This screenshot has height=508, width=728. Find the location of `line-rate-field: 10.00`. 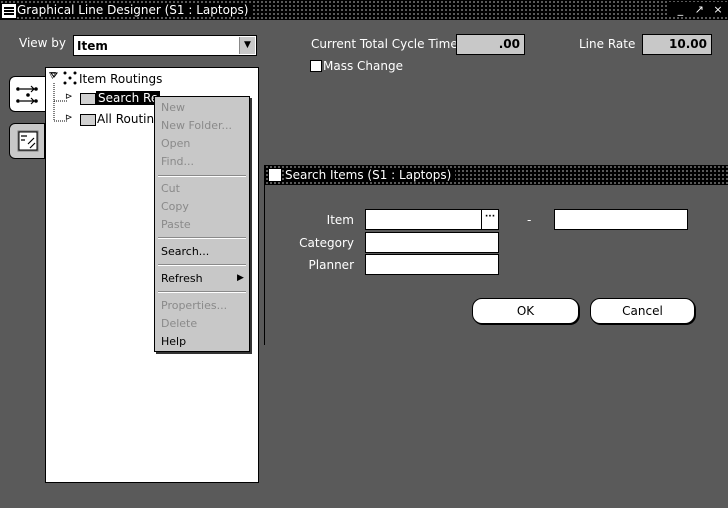

line-rate-field: 10.00 is located at coordinates (677, 44).